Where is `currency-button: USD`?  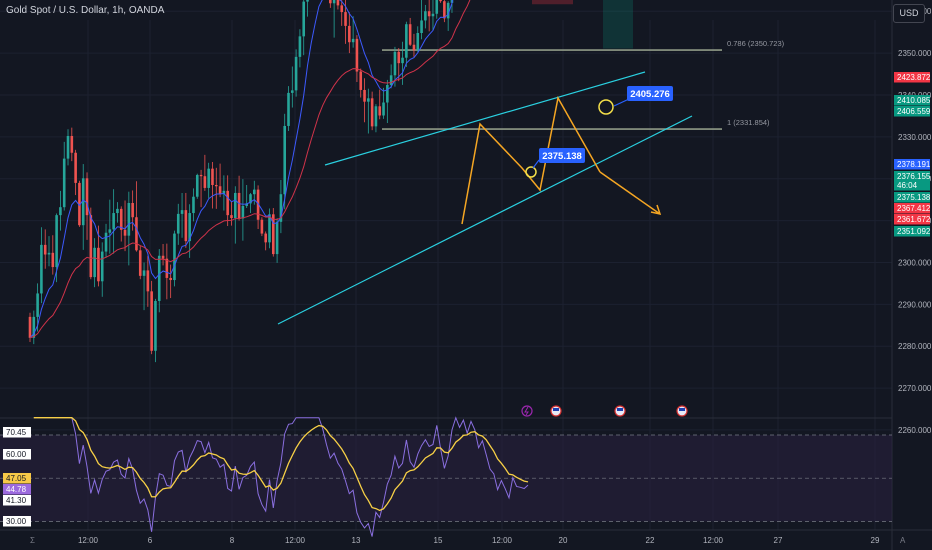
currency-button: USD is located at coordinates (909, 13).